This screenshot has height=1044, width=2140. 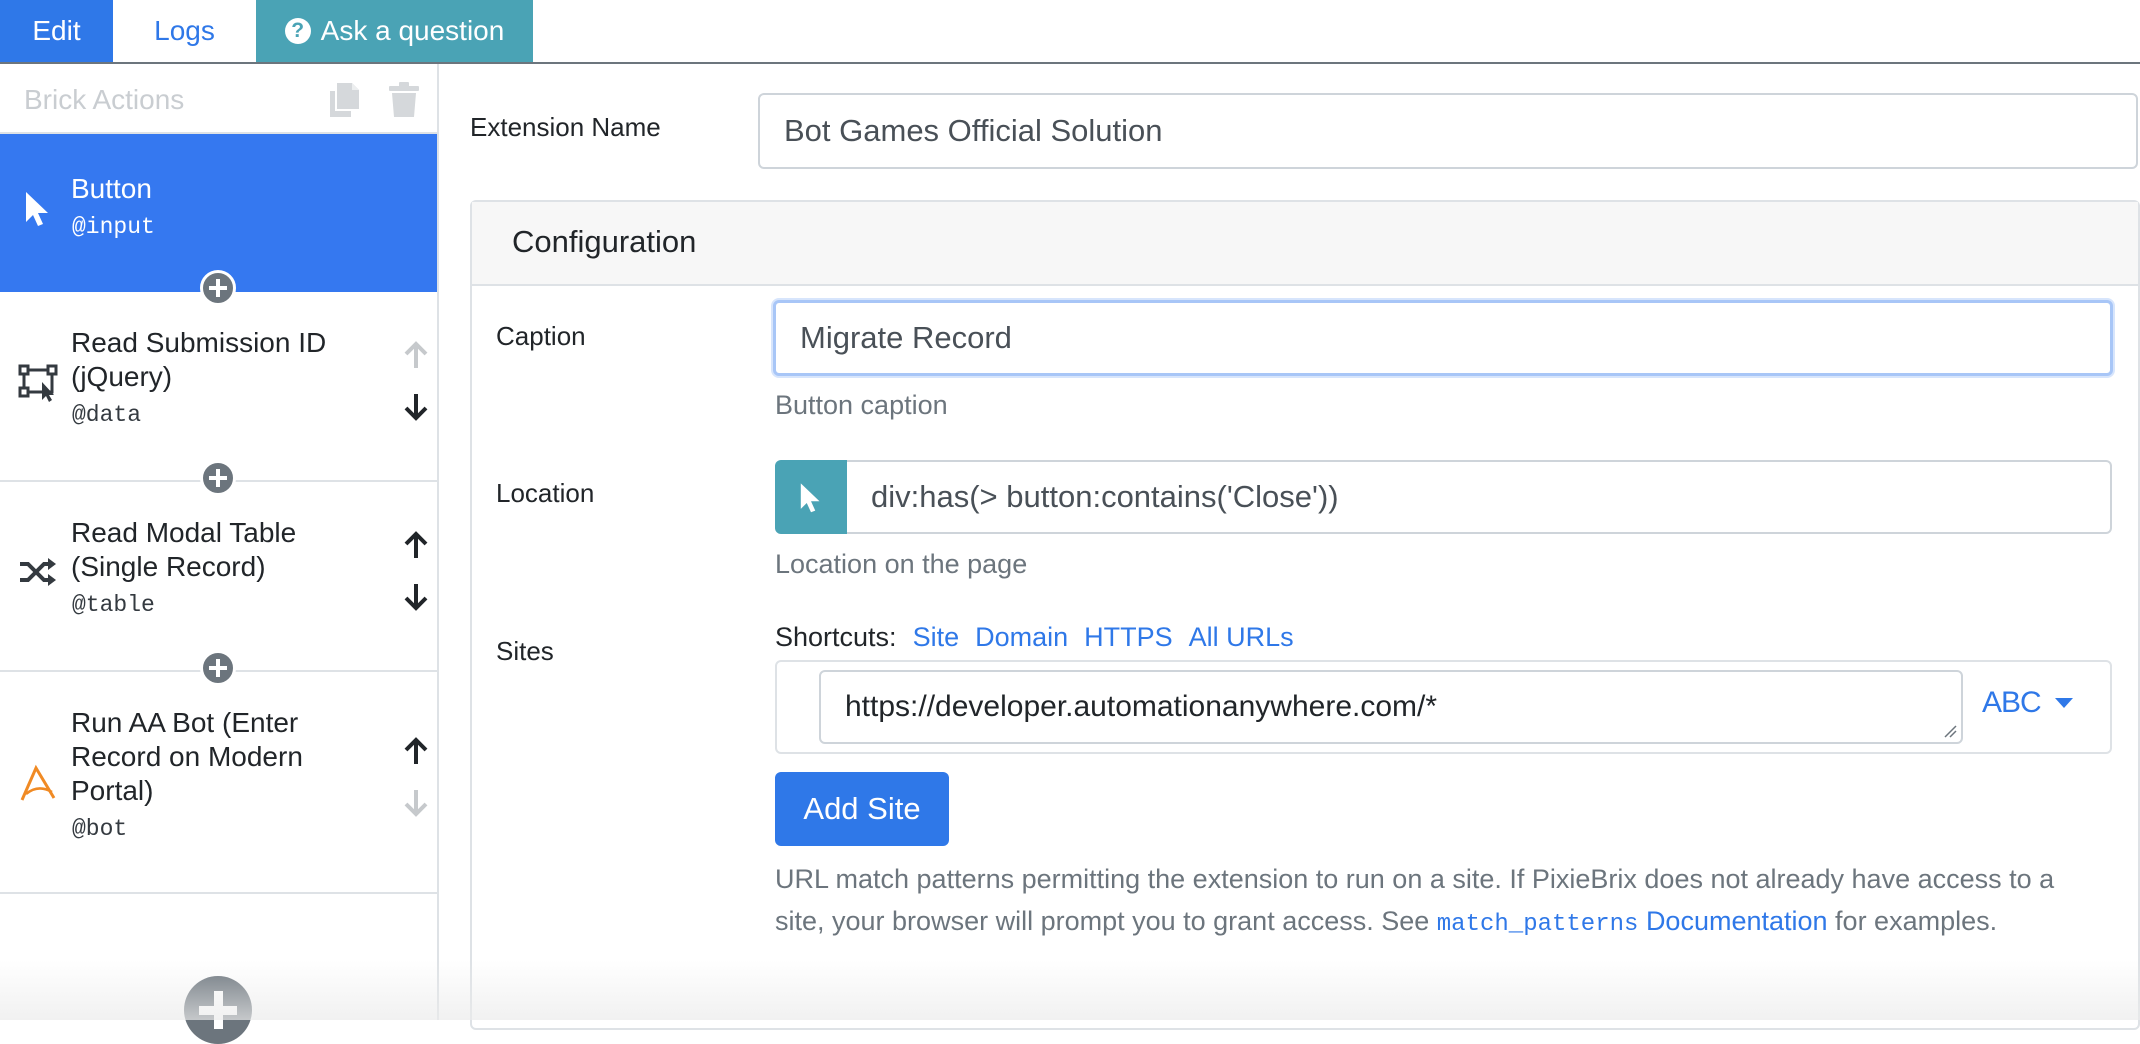 I want to click on copy-icon, so click(x=344, y=100).